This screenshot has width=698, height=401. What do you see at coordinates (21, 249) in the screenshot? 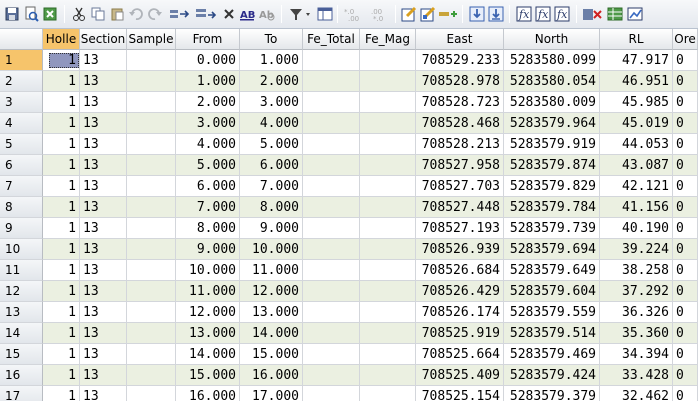
I see `row-number: 10` at bounding box center [21, 249].